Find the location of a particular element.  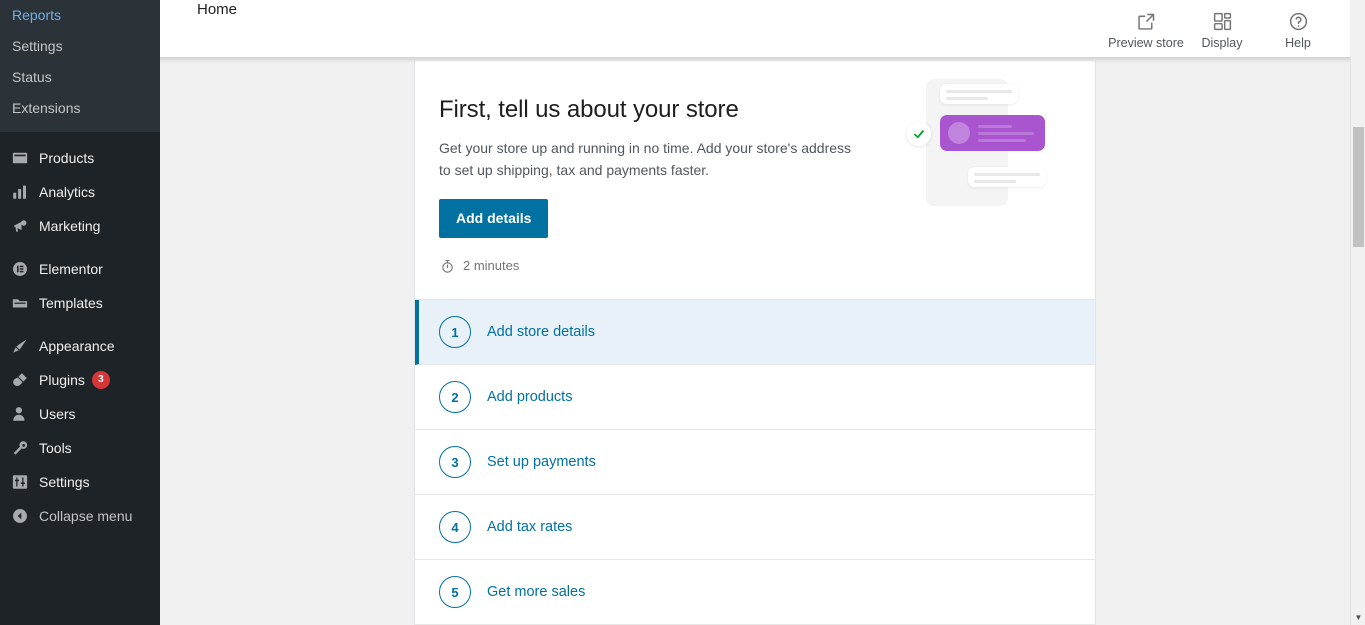

task-row: 5 Get more sales is located at coordinates (755, 592).